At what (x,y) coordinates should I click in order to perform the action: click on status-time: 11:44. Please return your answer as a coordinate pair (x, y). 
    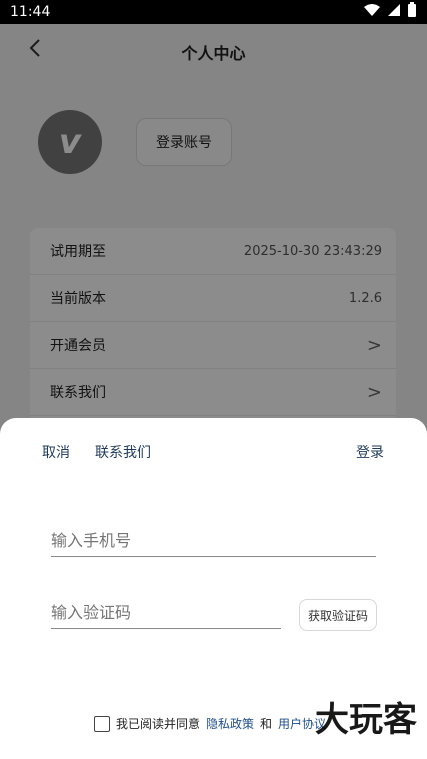
    Looking at the image, I should click on (30, 12).